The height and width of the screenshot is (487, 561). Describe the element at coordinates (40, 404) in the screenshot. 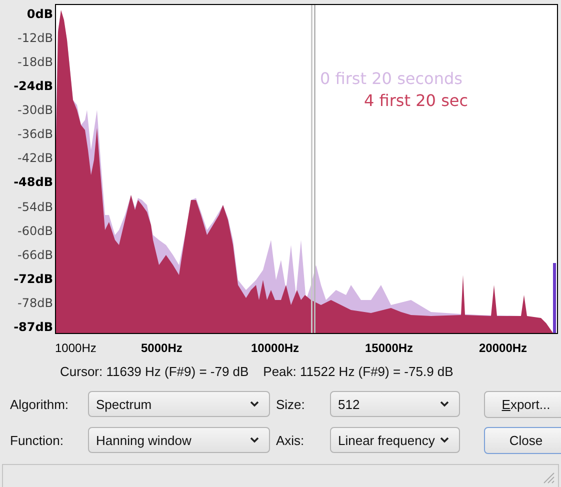

I see `field-label: Algorithm:` at that location.